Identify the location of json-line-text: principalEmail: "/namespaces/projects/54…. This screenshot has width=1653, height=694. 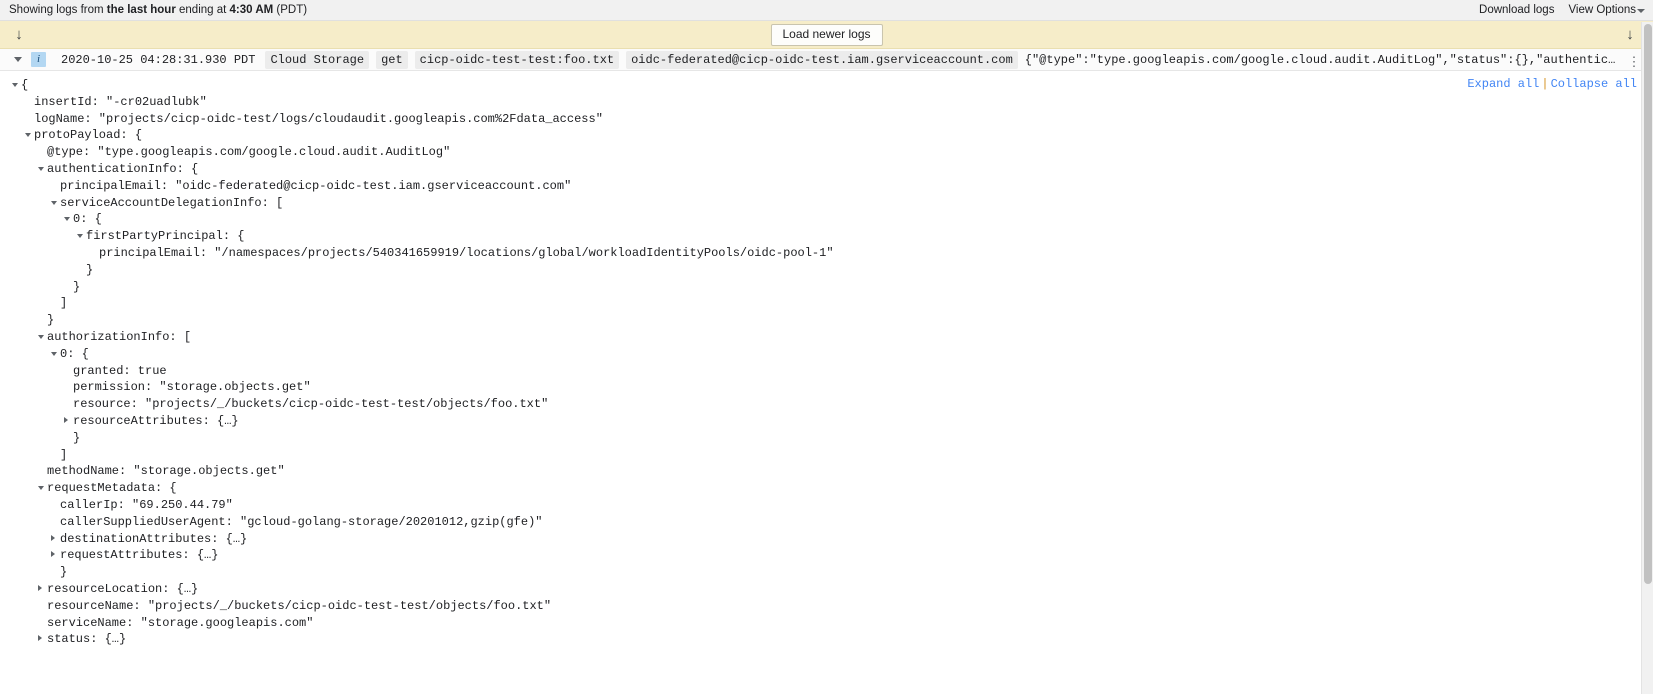
(466, 252).